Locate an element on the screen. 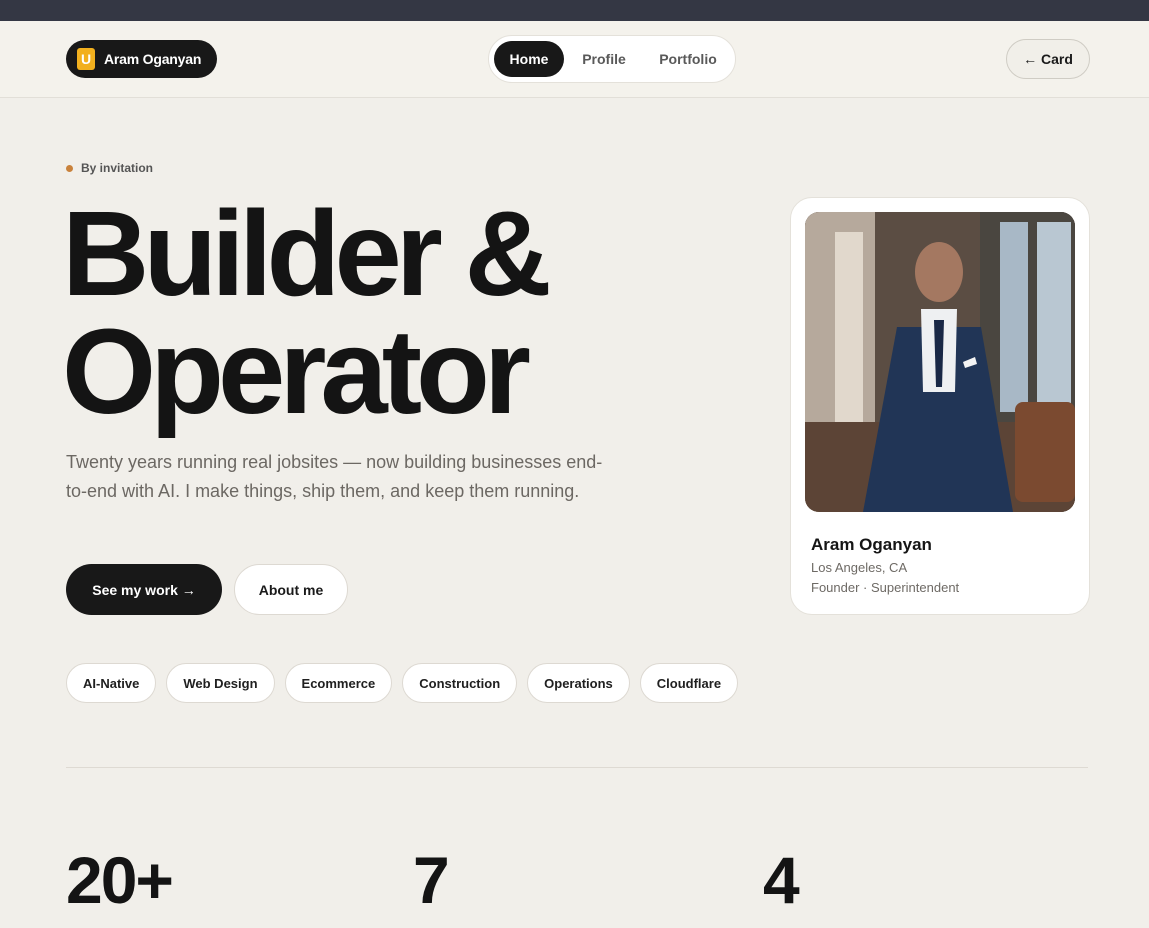  brand-logo-icon: U is located at coordinates (86, 59).